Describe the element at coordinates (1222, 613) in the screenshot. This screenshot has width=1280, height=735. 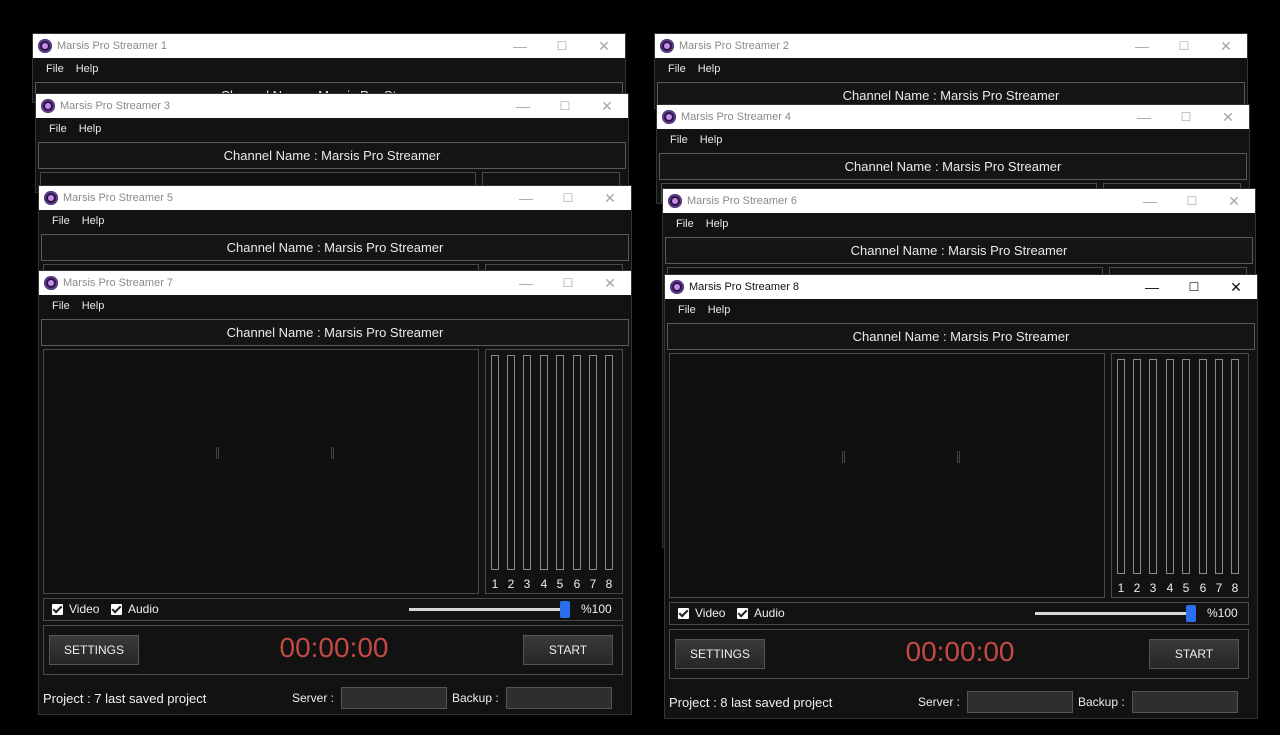
I see `volume-value: %100` at that location.